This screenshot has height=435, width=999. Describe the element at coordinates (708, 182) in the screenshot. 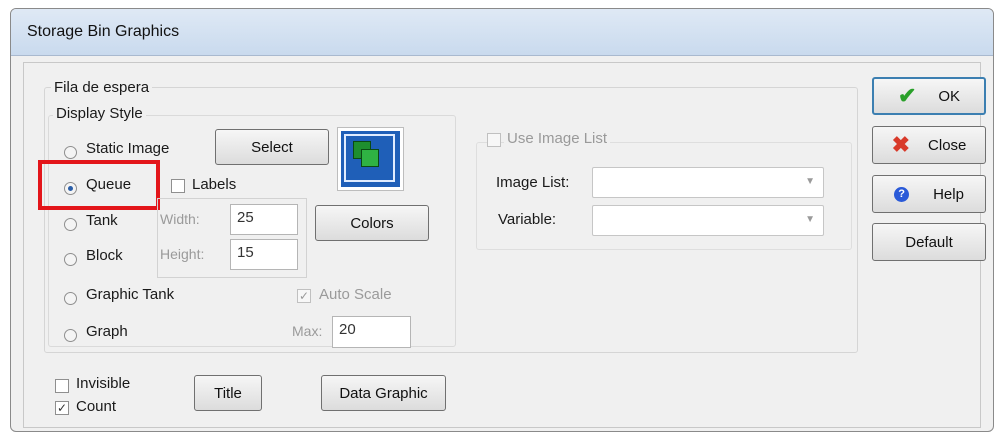

I see `image-list-dropdown: ▼` at that location.